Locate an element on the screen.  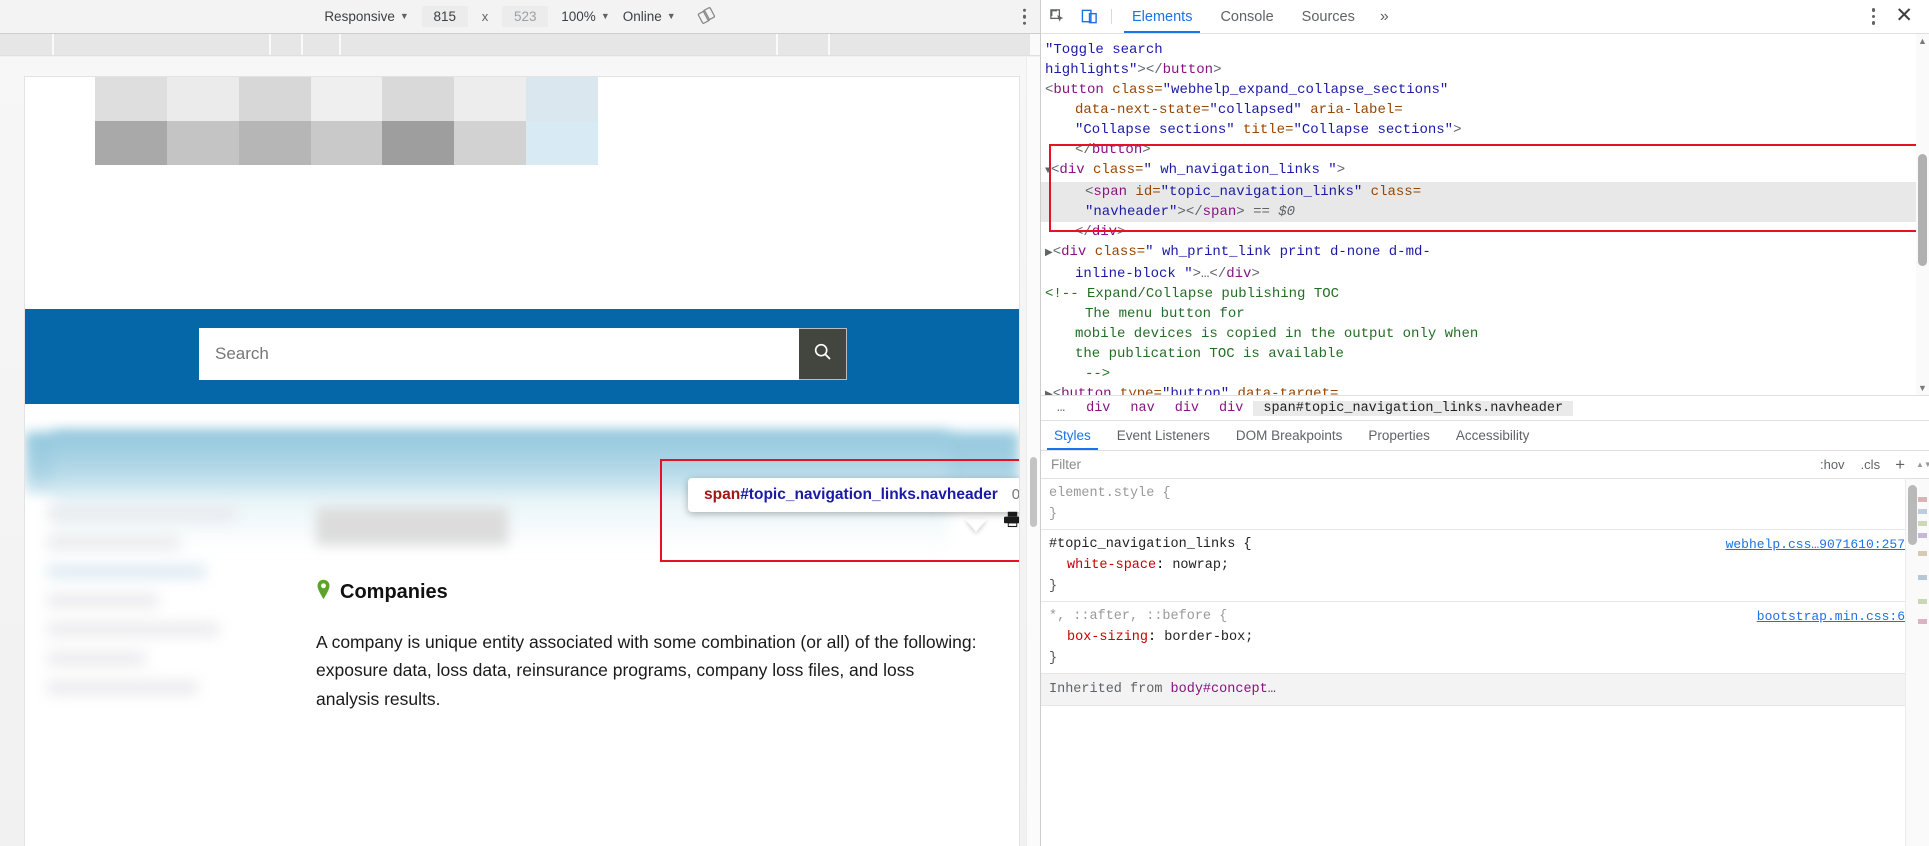
new-style-rule-button: + is located at coordinates (1900, 465).